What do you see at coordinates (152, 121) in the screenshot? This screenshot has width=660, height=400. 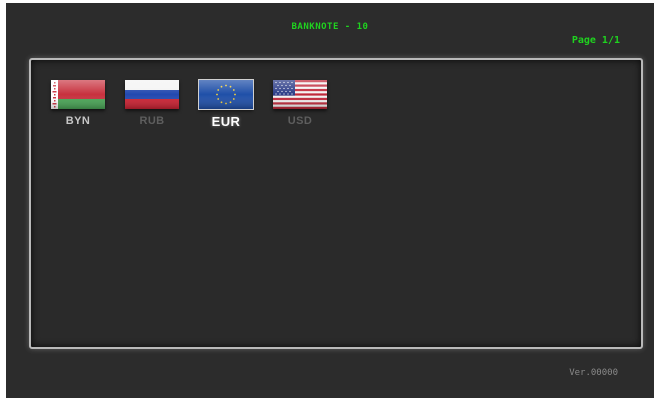 I see `currency-label-rub: RUB` at bounding box center [152, 121].